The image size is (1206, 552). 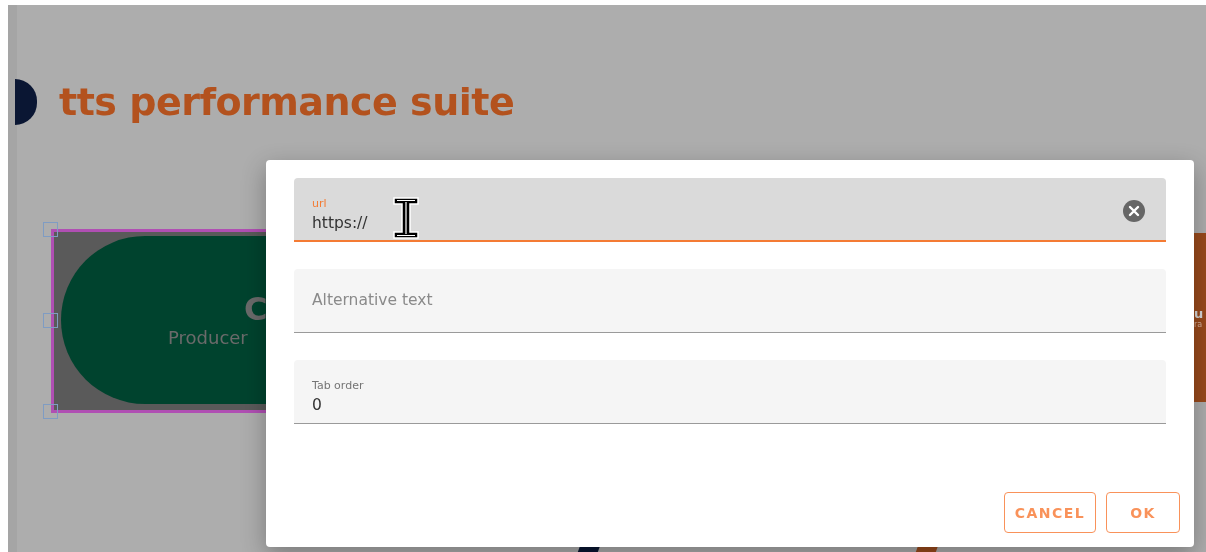 What do you see at coordinates (340, 222) in the screenshot?
I see `field-value: https://` at bounding box center [340, 222].